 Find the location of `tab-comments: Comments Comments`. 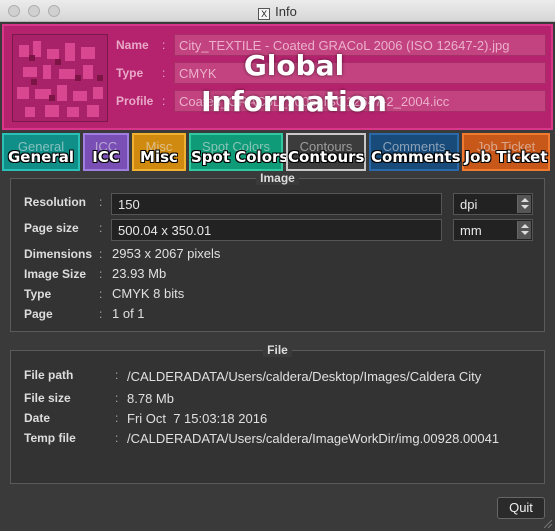

tab-comments: Comments Comments is located at coordinates (415, 152).